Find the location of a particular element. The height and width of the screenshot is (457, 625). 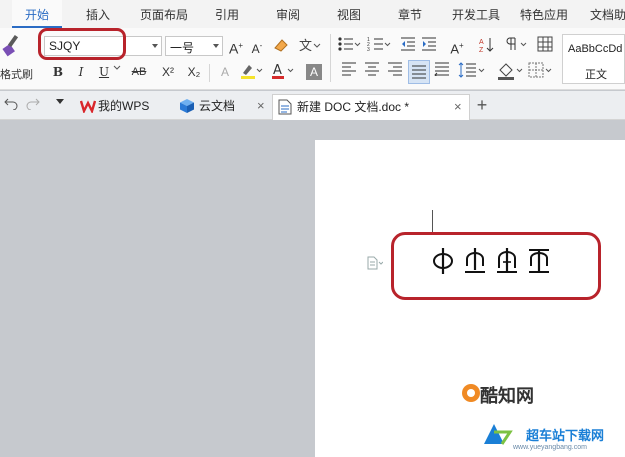

grow-font-button: A+ is located at coordinates (236, 46).